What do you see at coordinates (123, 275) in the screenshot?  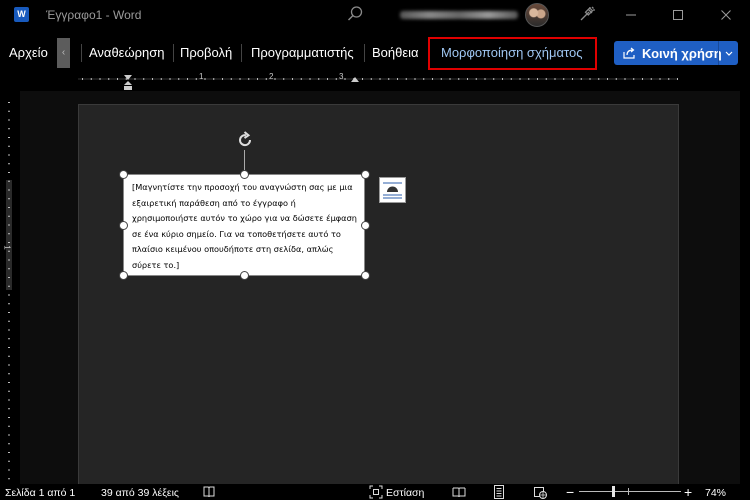 I see `resize-handle-bottom-left` at bounding box center [123, 275].